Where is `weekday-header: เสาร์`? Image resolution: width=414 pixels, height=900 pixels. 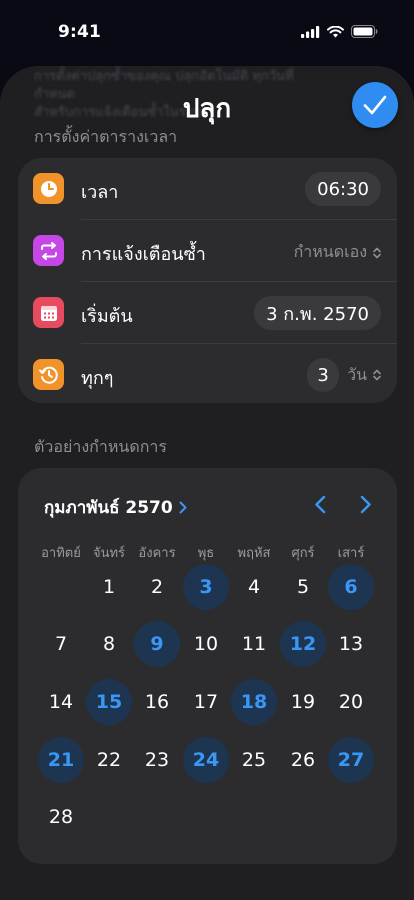
weekday-header: เสาร์ is located at coordinates (351, 553).